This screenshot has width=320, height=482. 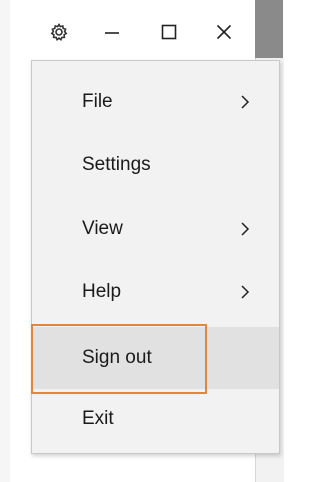 I want to click on gear-icon, so click(x=59, y=32).